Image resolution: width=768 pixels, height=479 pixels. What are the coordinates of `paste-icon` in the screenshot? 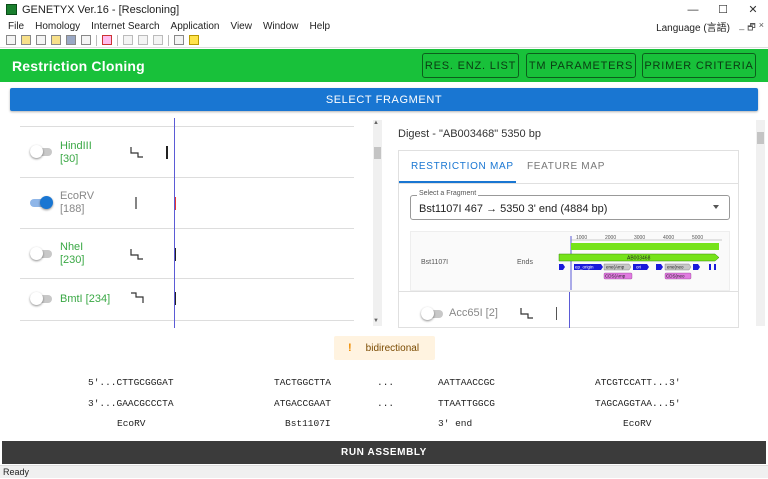 It's located at (158, 40).